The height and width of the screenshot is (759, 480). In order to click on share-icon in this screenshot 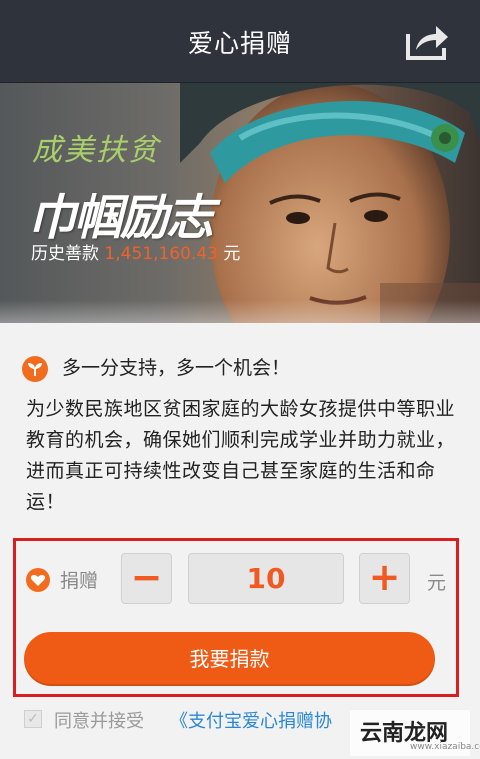, I will do `click(428, 41)`.